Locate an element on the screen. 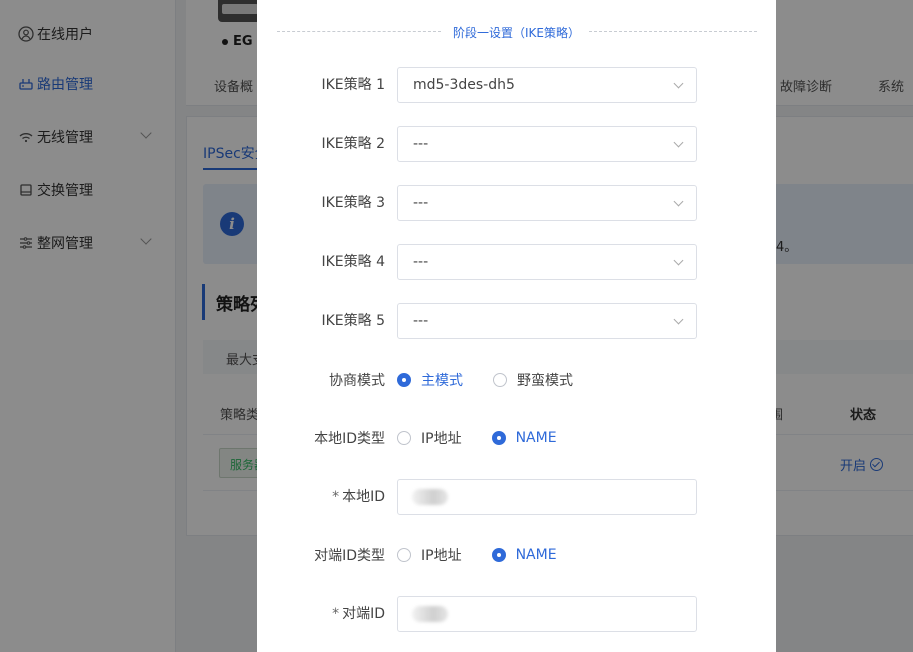 The width and height of the screenshot is (913, 652). phase1-section-title: 阶段一设置（IKE策略） is located at coordinates (516, 33).